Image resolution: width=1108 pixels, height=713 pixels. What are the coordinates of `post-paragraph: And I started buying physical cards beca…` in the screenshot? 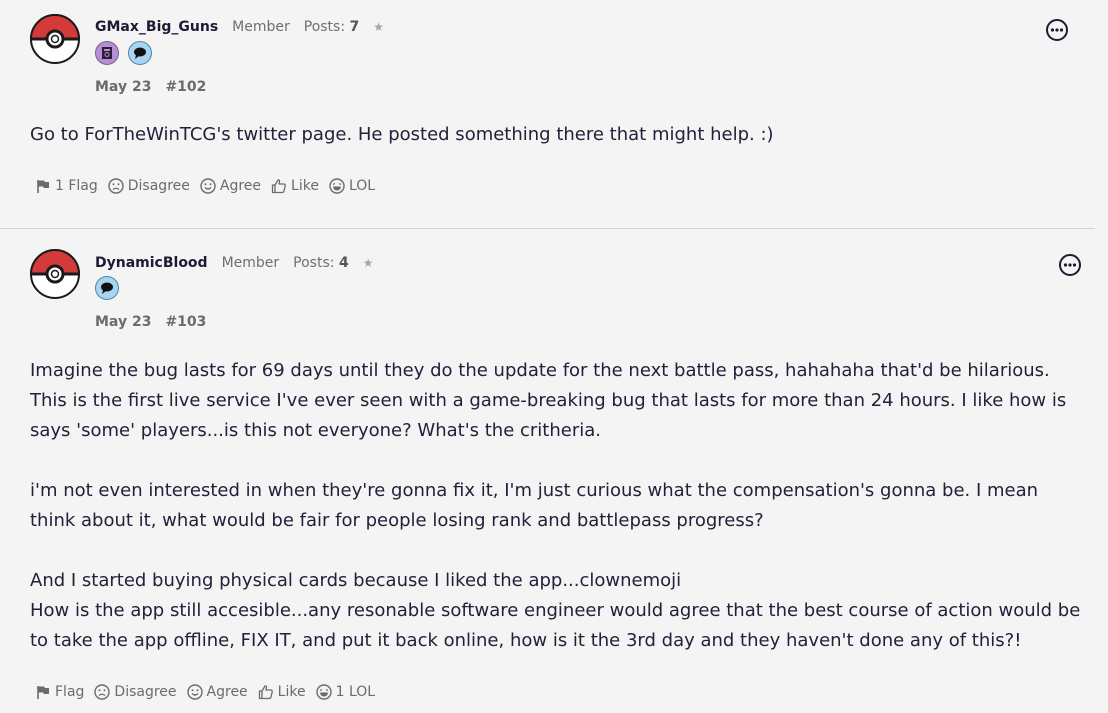 It's located at (356, 580).